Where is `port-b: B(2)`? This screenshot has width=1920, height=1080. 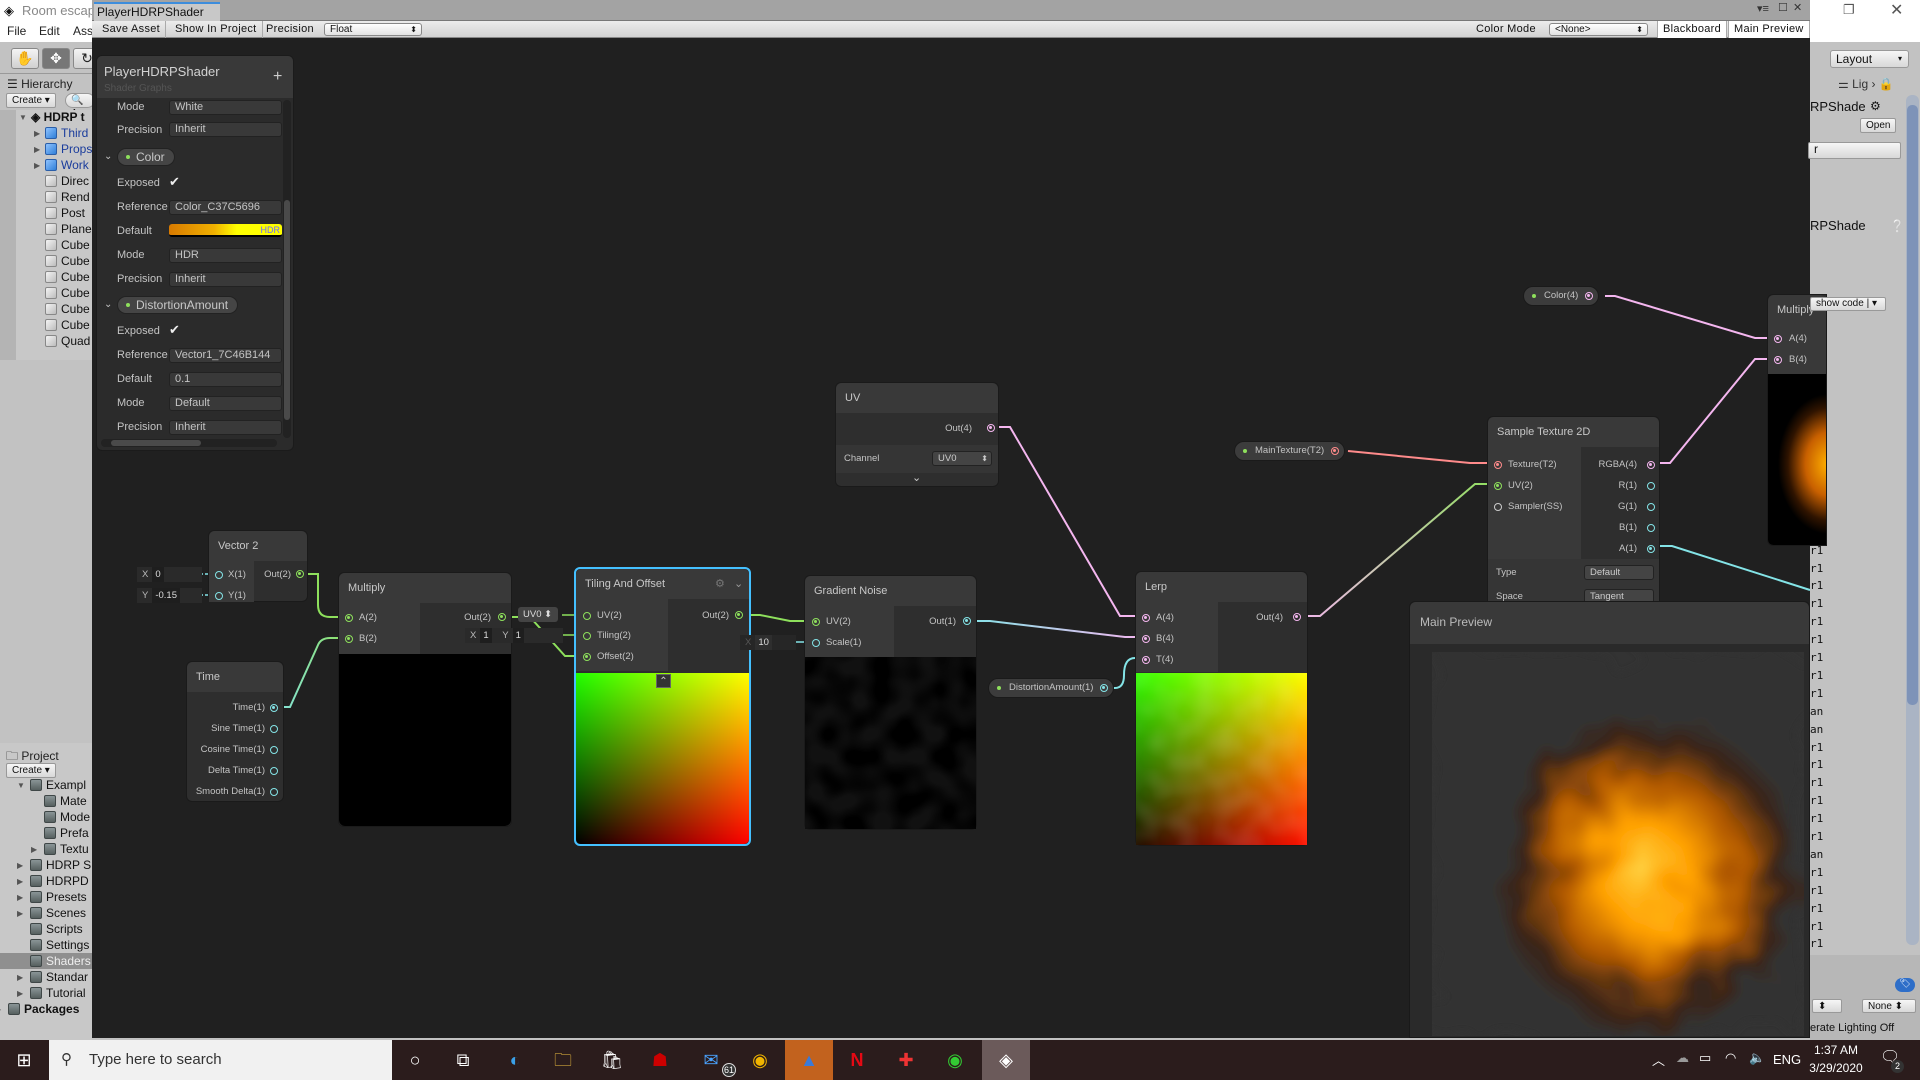
port-b: B(2) is located at coordinates (358, 638).